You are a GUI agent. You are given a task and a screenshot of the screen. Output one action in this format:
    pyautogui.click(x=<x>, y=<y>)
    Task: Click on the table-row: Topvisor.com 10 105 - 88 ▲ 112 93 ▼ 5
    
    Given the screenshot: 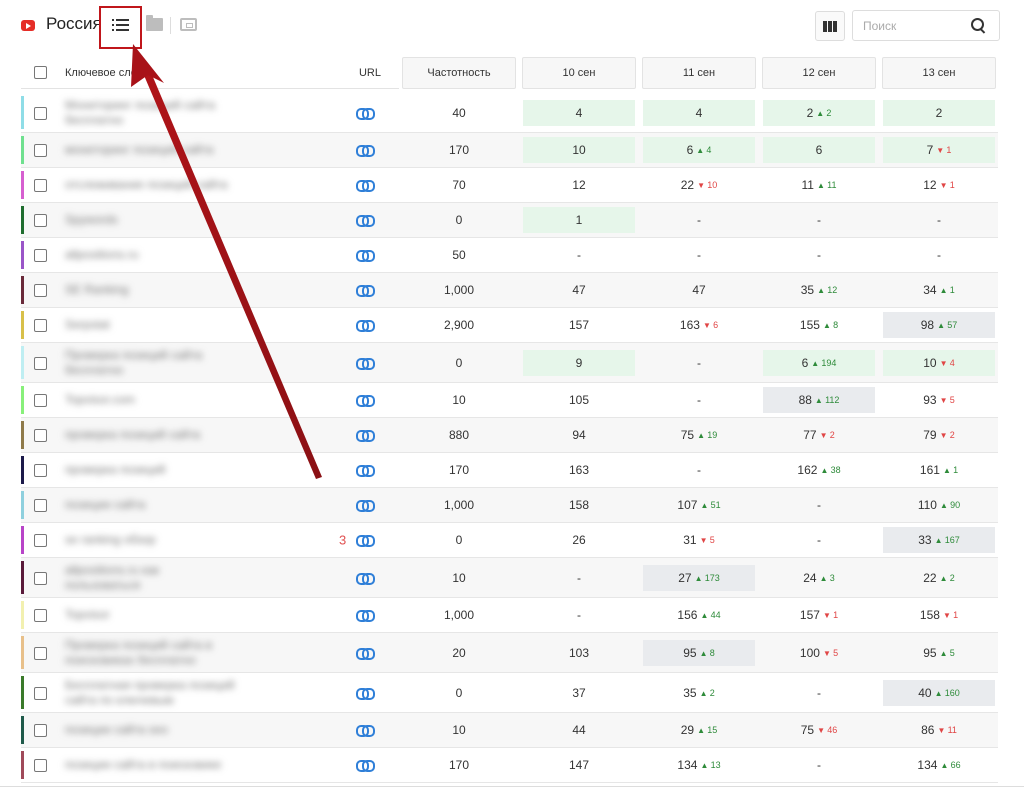 What is the action you would take?
    pyautogui.click(x=509, y=400)
    